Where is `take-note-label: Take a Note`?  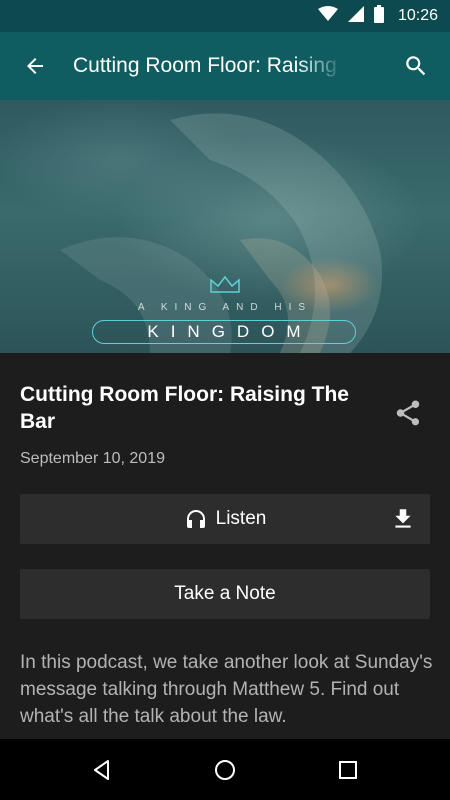 take-note-label: Take a Note is located at coordinates (225, 593).